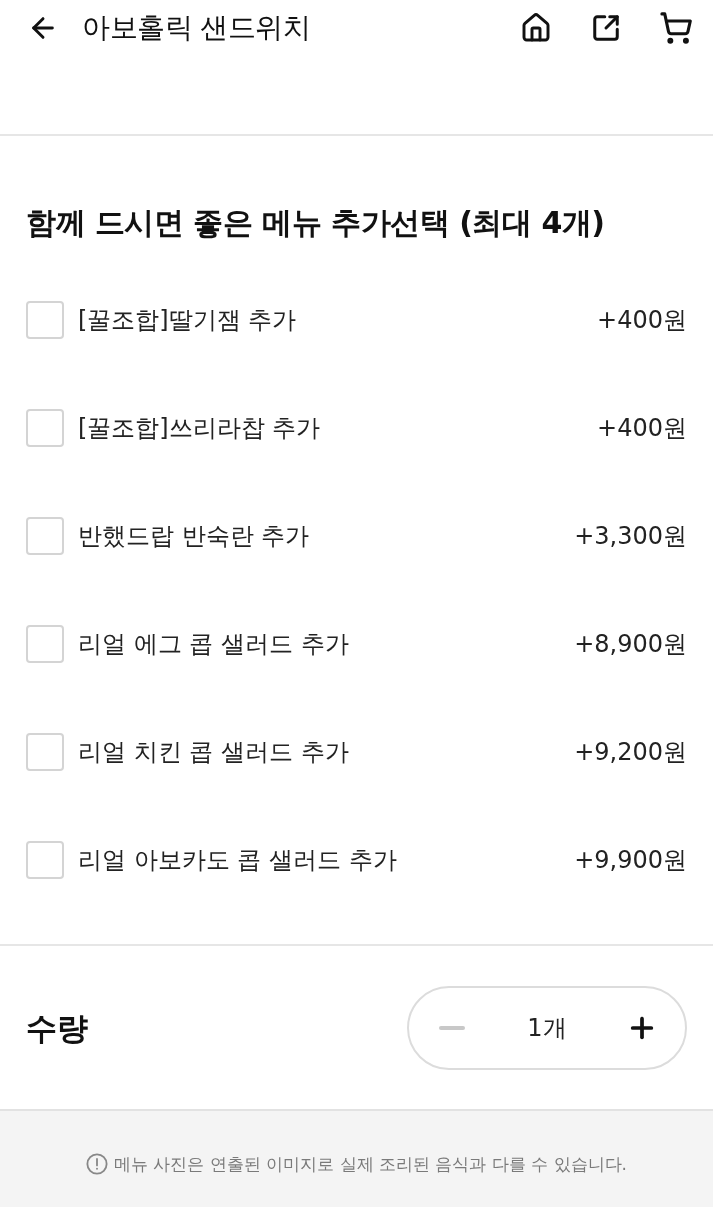 This screenshot has height=1207, width=713. I want to click on option-price: +8,900원, so click(630, 644).